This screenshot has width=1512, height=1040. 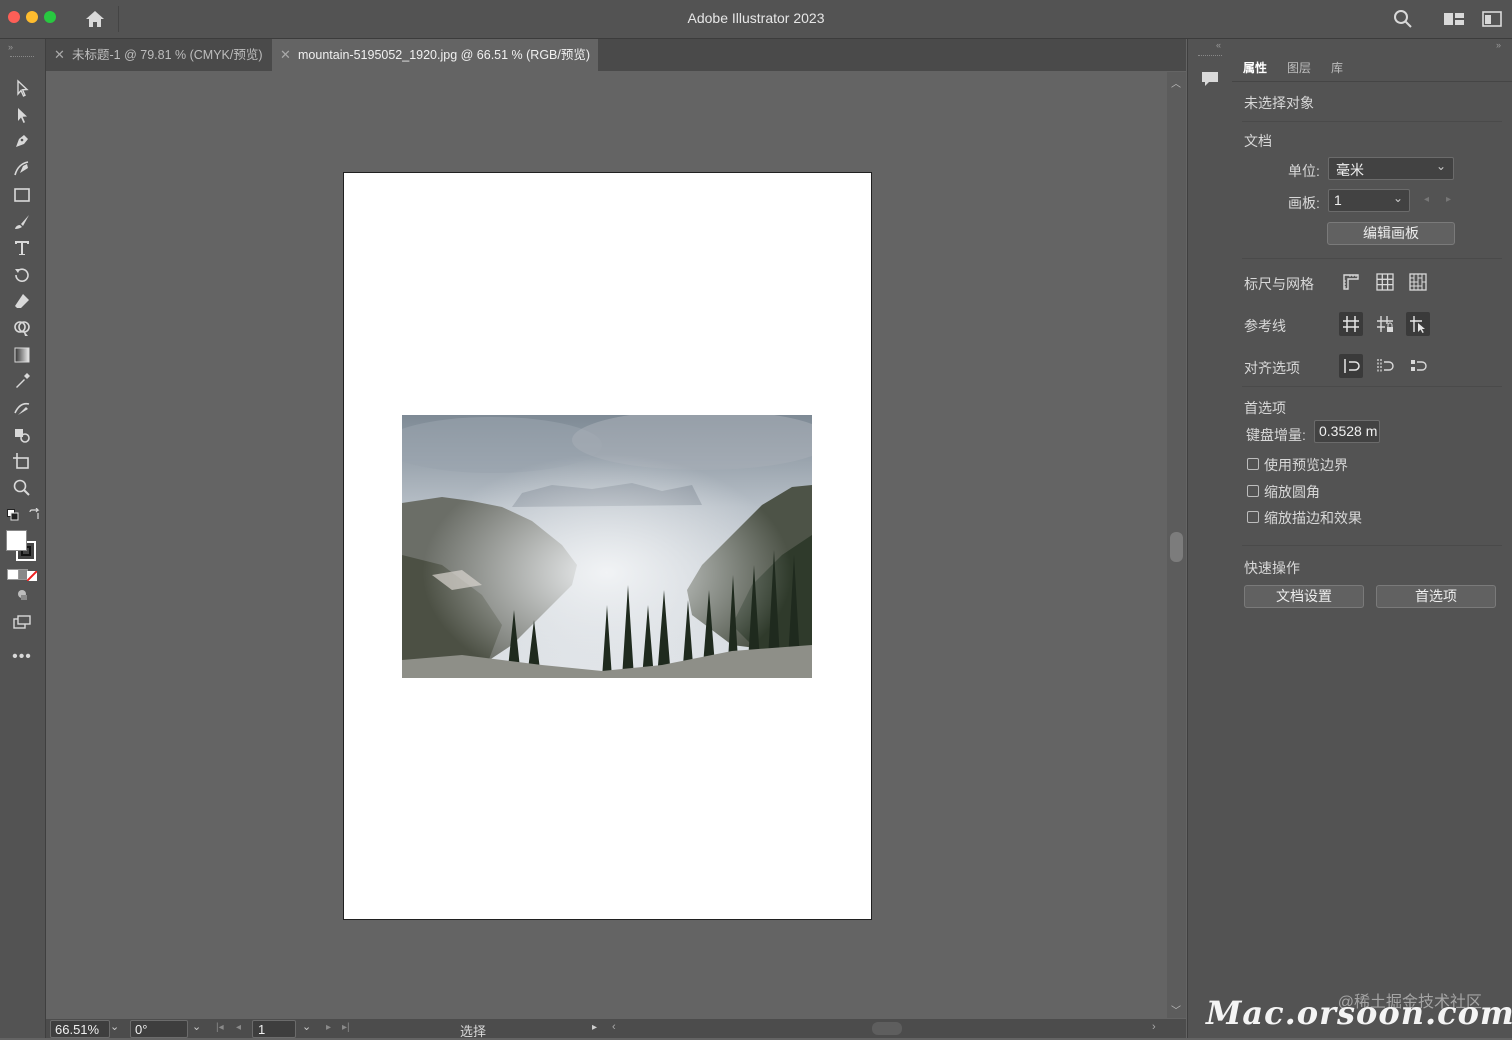 I want to click on swap-colors-icon, so click(x=34, y=514).